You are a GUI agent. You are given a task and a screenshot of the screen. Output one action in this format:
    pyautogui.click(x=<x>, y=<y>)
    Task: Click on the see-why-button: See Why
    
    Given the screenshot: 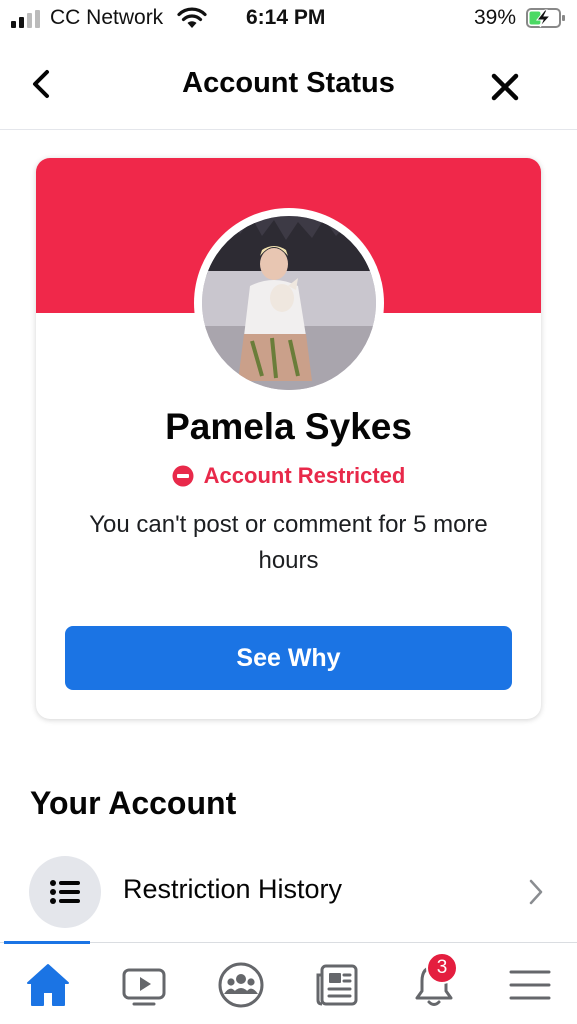 What is the action you would take?
    pyautogui.click(x=288, y=658)
    